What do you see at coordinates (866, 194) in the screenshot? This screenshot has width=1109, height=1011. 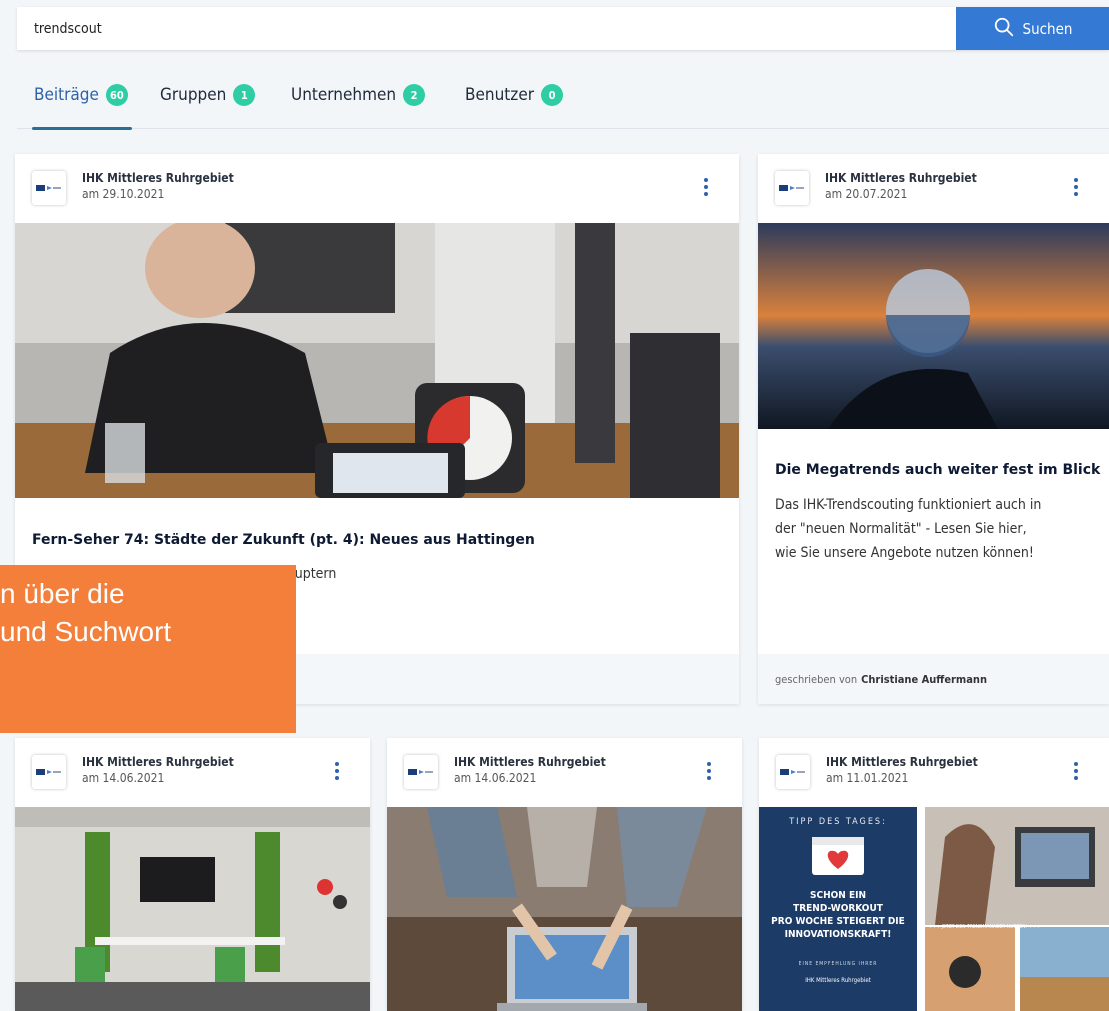 I see `post-date: am 20.07.2021` at bounding box center [866, 194].